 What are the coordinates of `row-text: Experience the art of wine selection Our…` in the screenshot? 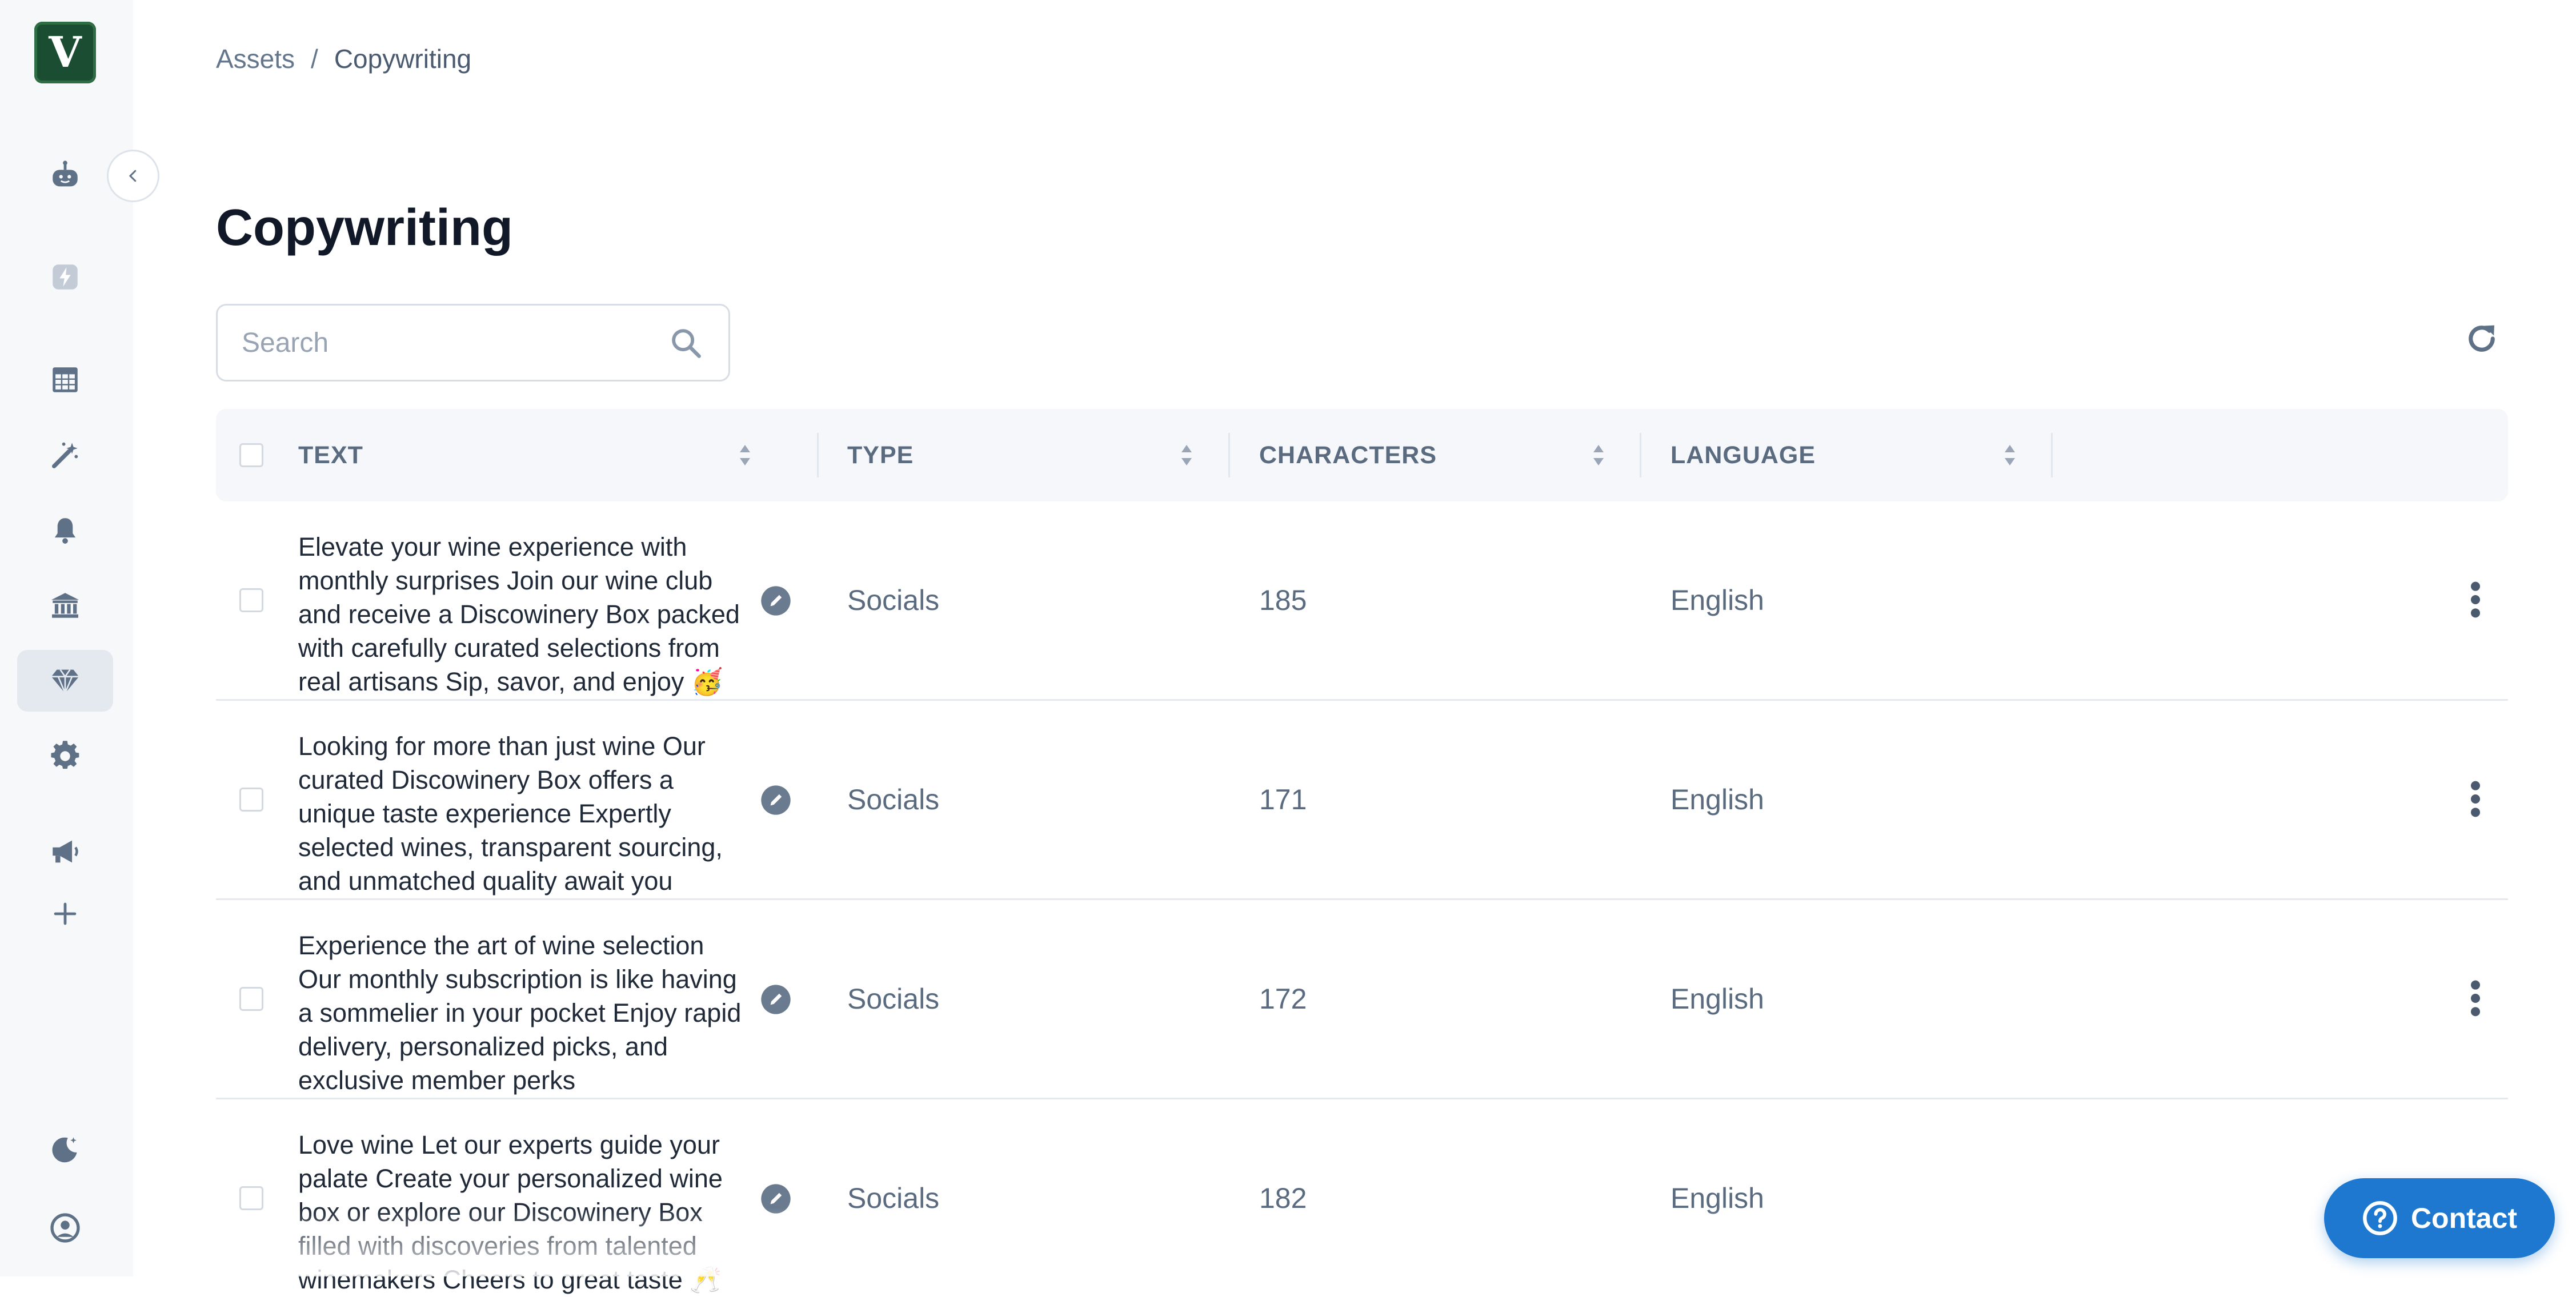 It's located at (520, 1013).